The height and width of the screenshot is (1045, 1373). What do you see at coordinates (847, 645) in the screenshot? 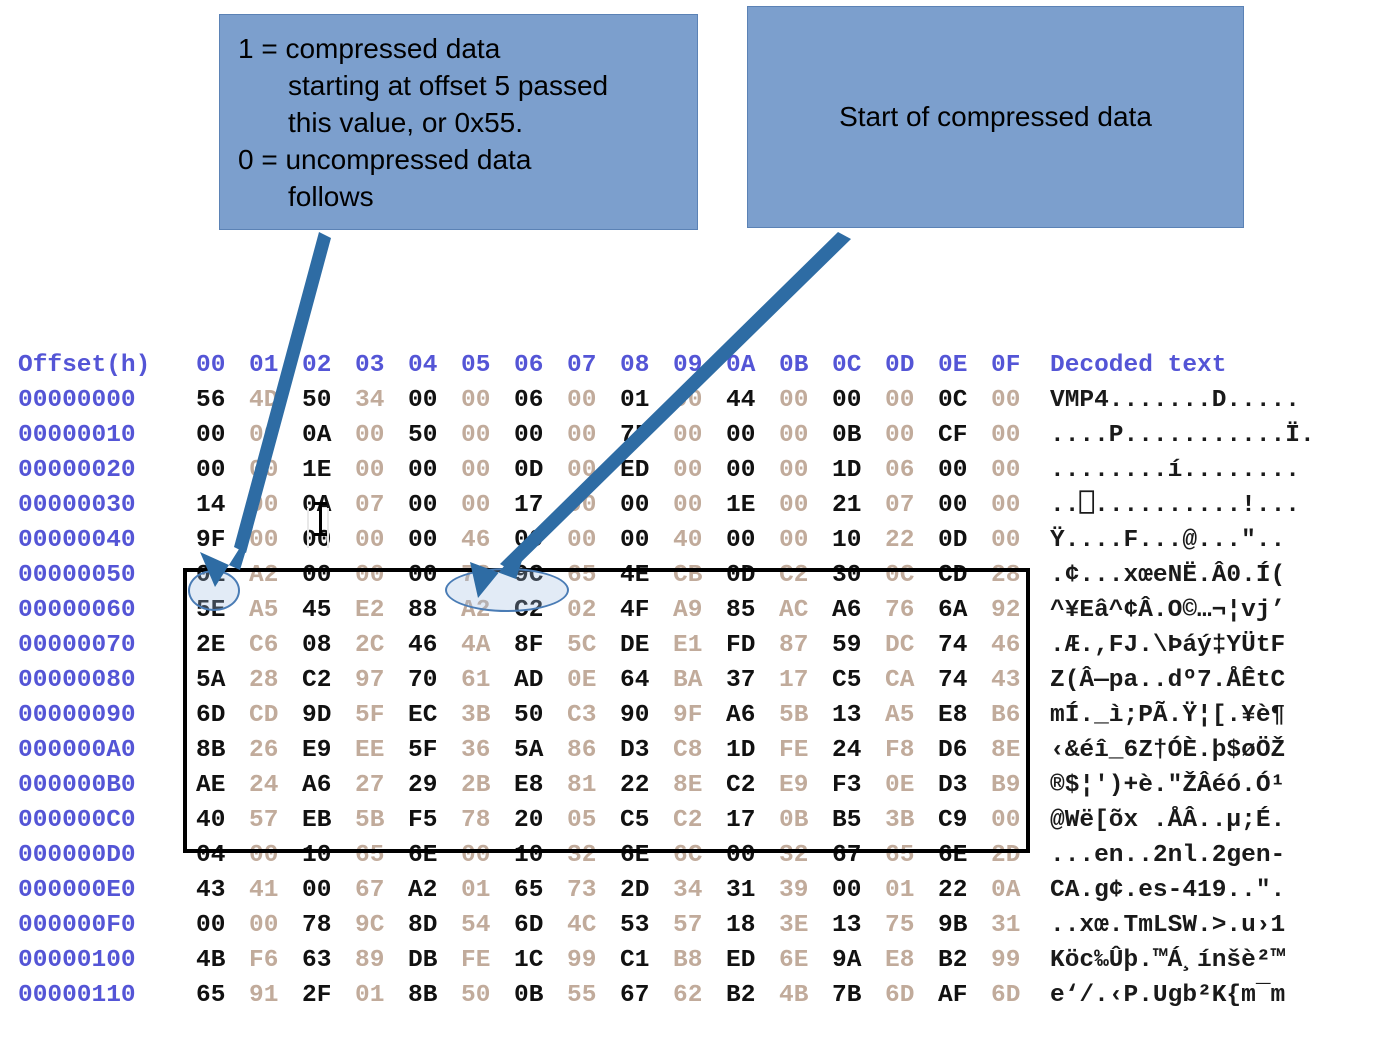
I see `hex-byte: 59` at bounding box center [847, 645].